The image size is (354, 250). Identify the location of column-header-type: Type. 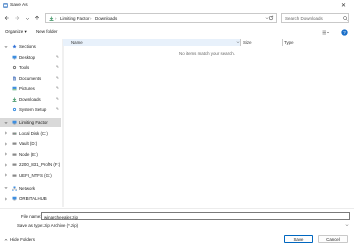
(289, 42).